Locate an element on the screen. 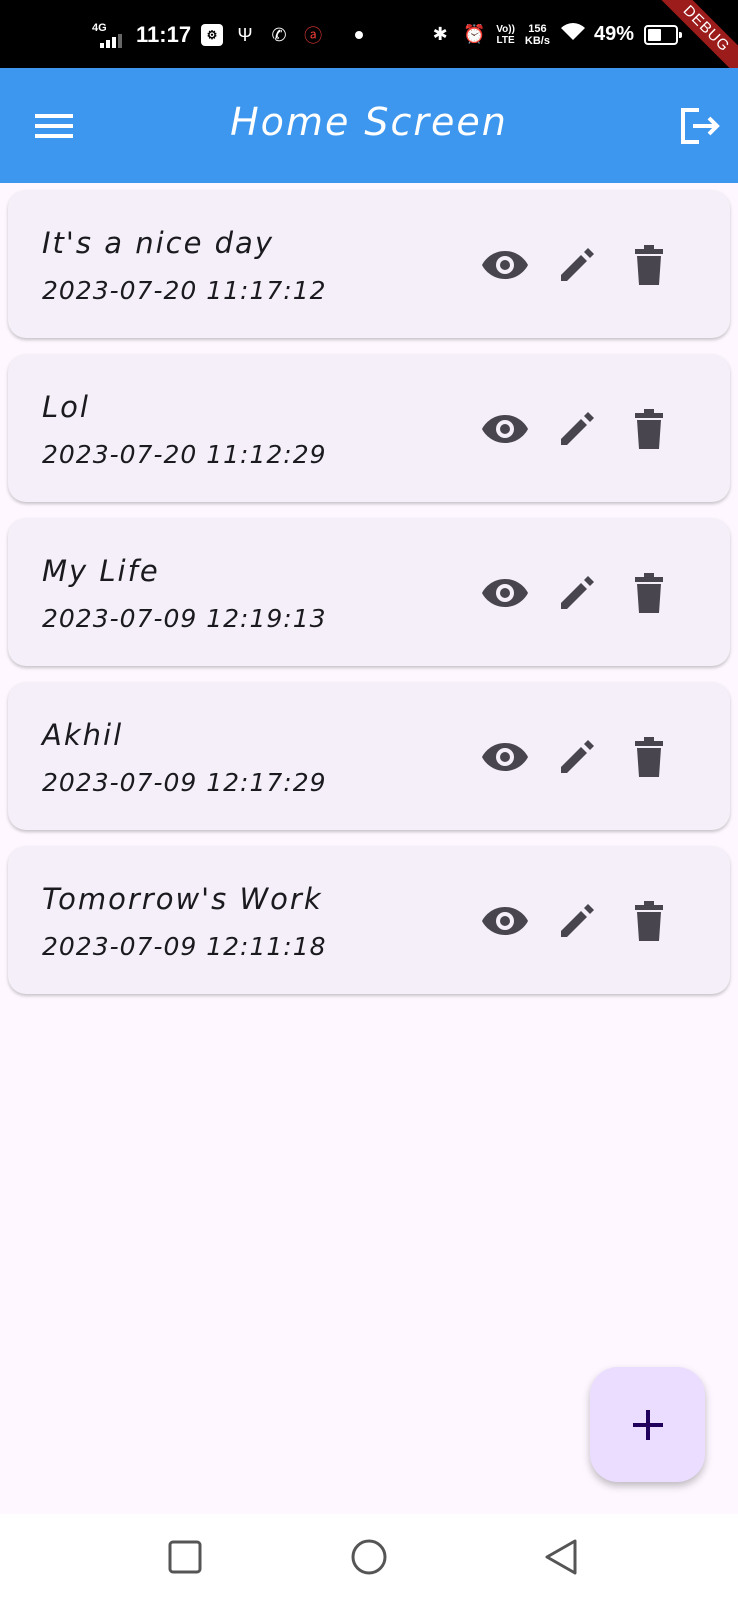 This screenshot has height=1600, width=738. system-nav-bar is located at coordinates (369, 1557).